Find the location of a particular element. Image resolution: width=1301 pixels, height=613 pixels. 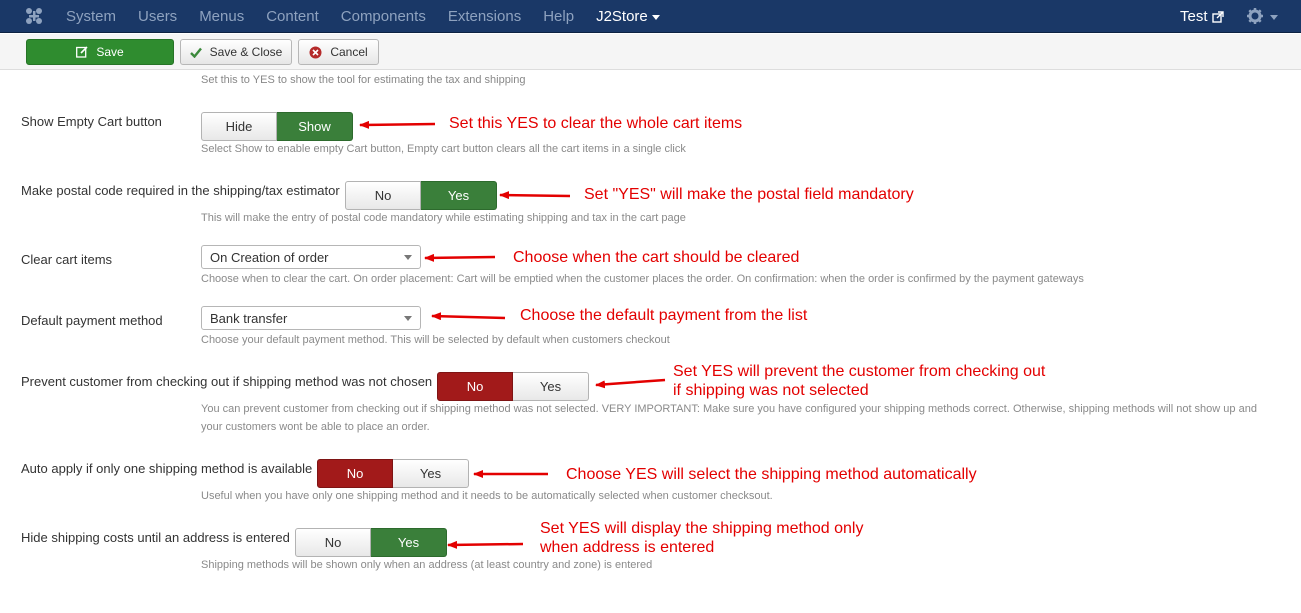

gear-icon is located at coordinates (1255, 16).